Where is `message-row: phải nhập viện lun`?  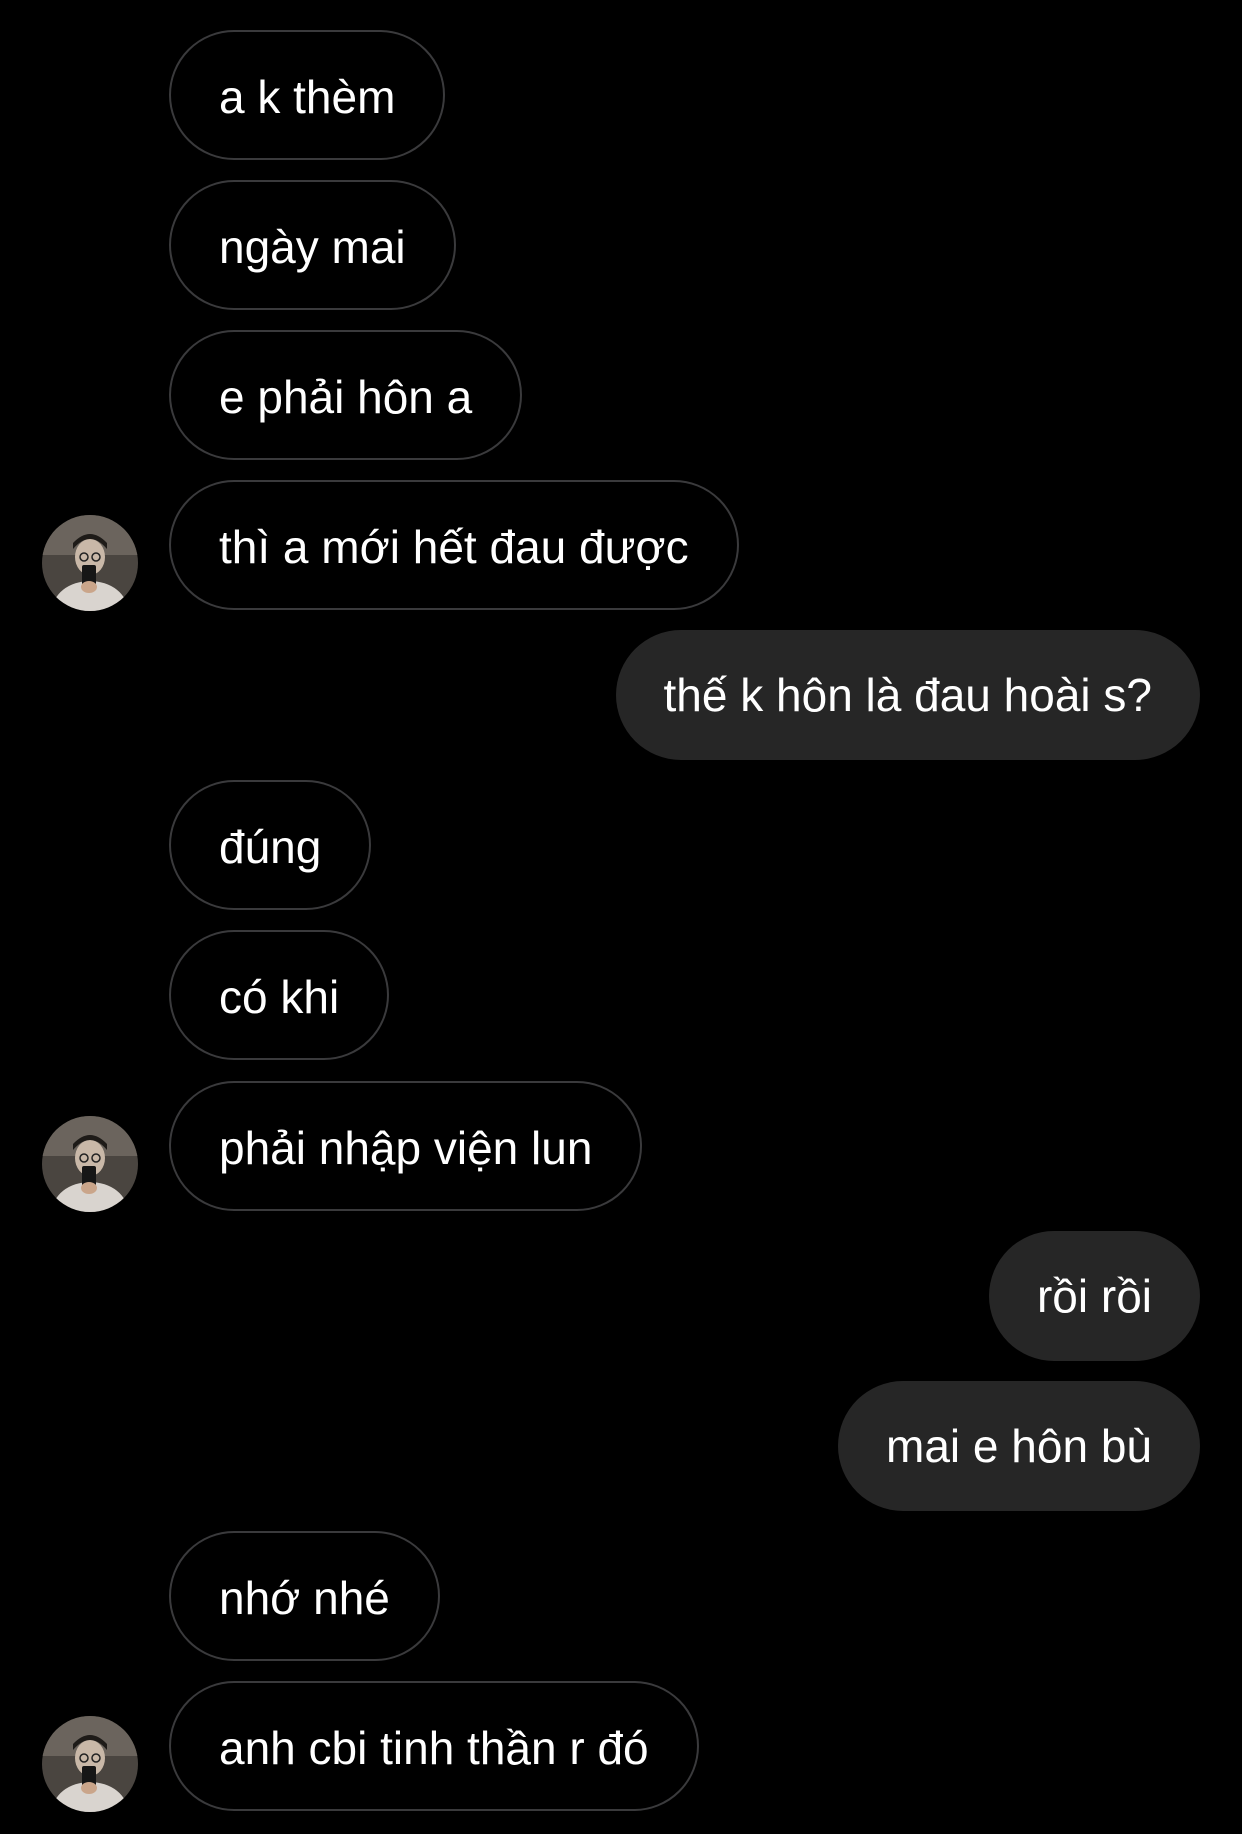
message-row: phải nhập viện lun is located at coordinates (621, 1146).